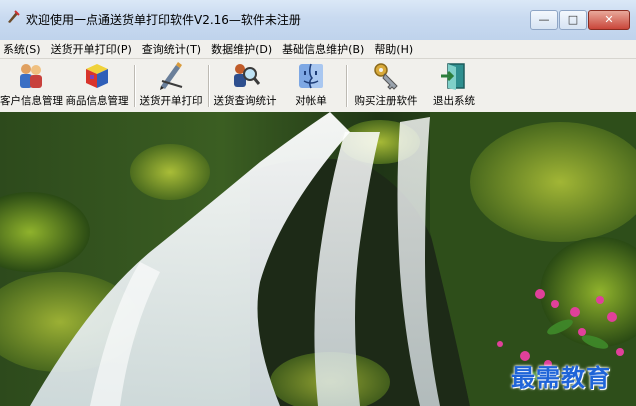  Describe the element at coordinates (386, 76) in the screenshot. I see `key-icon` at that location.